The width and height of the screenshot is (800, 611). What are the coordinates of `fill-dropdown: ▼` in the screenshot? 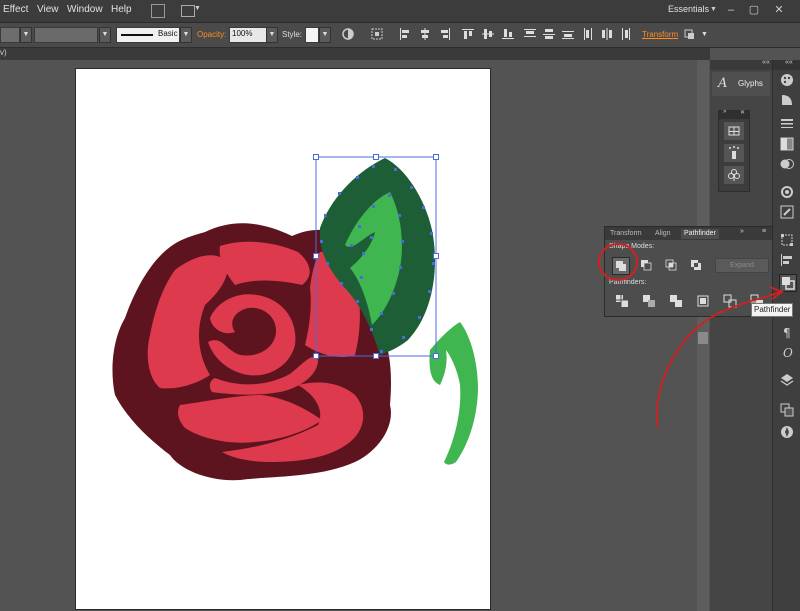 It's located at (26, 35).